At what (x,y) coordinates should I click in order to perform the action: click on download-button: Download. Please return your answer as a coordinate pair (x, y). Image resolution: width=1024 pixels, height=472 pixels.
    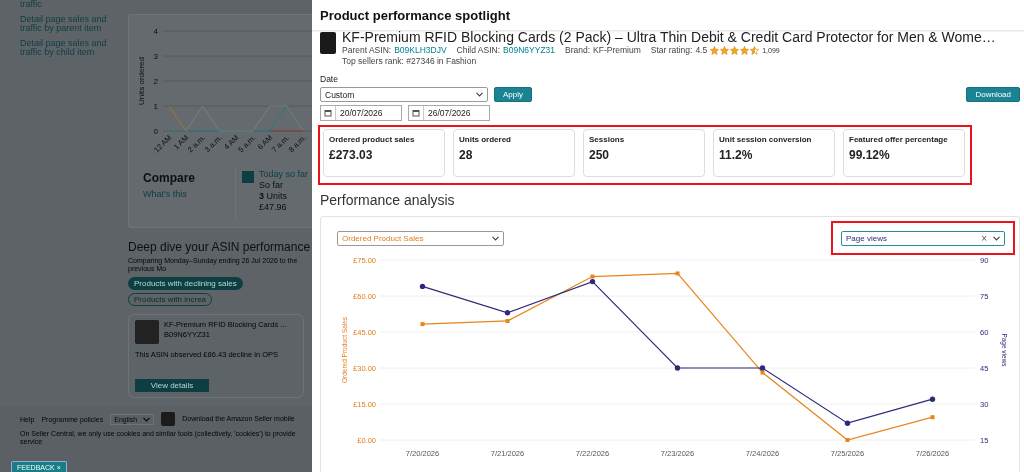
    Looking at the image, I should click on (993, 94).